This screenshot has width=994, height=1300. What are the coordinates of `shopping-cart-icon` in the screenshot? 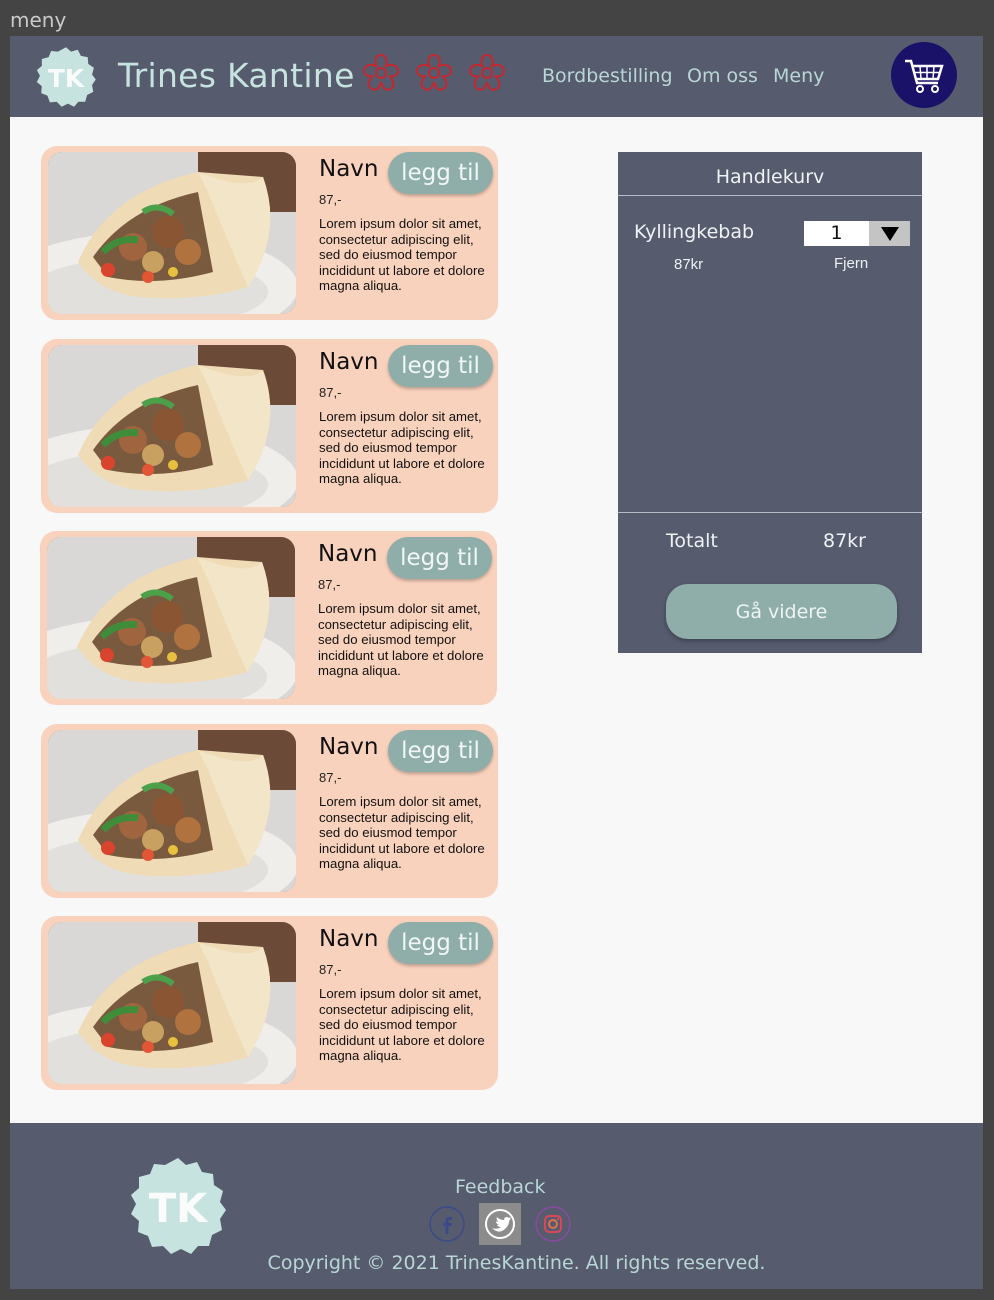 It's located at (924, 76).